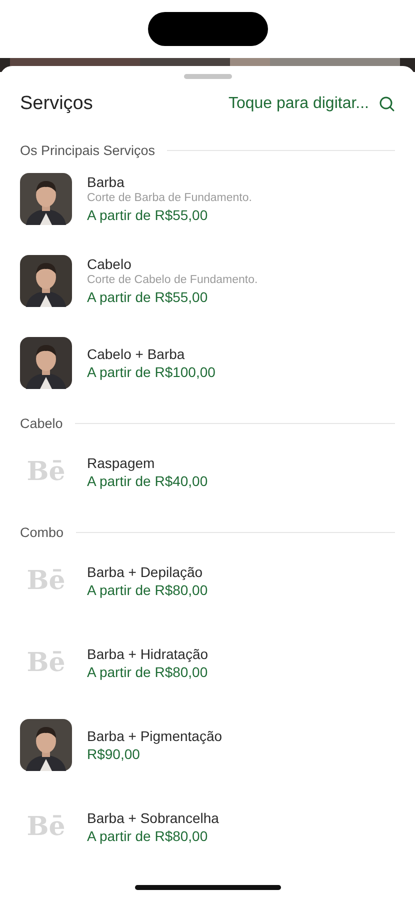 Image resolution: width=415 pixels, height=900 pixels. I want to click on service-item: Barba Corte de Barba de Fundamento. A partir de R$55,00, so click(207, 199).